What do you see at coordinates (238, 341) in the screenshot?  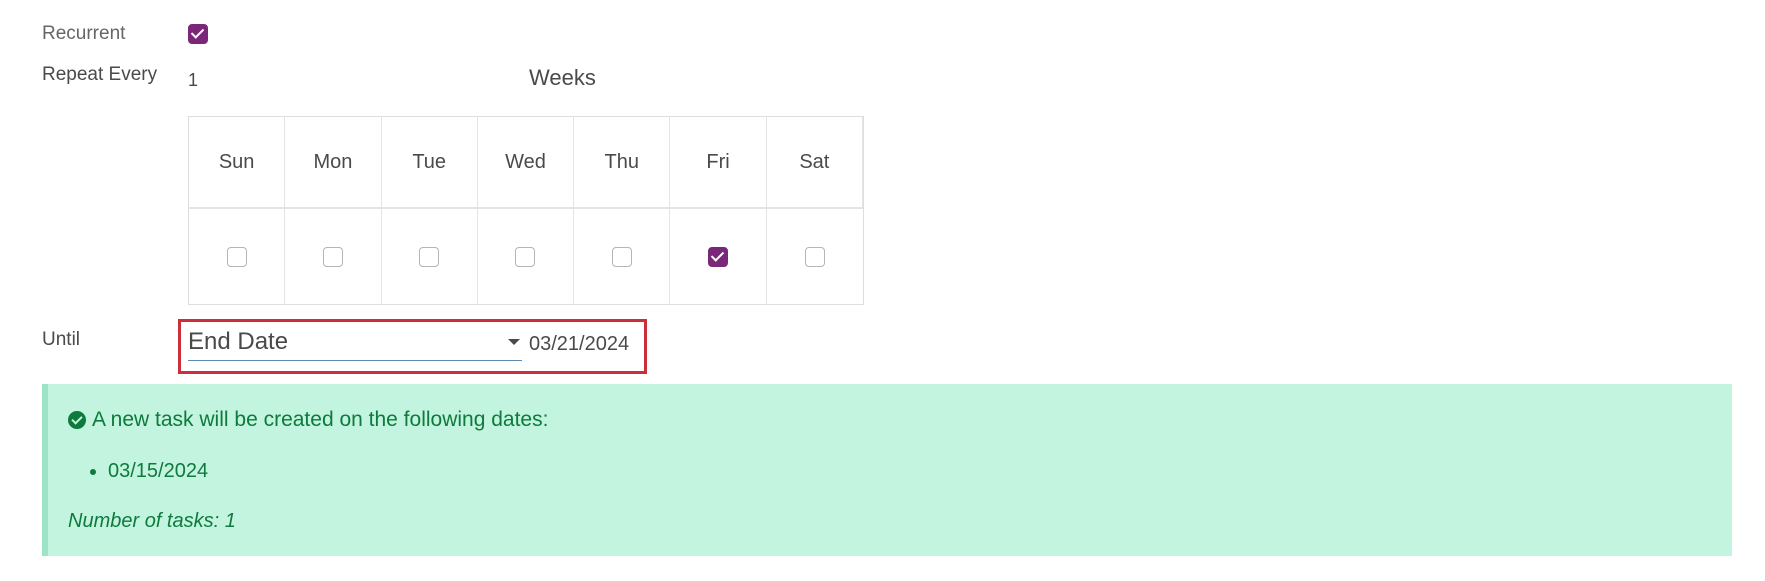 I see `until-mode-value: End Date` at bounding box center [238, 341].